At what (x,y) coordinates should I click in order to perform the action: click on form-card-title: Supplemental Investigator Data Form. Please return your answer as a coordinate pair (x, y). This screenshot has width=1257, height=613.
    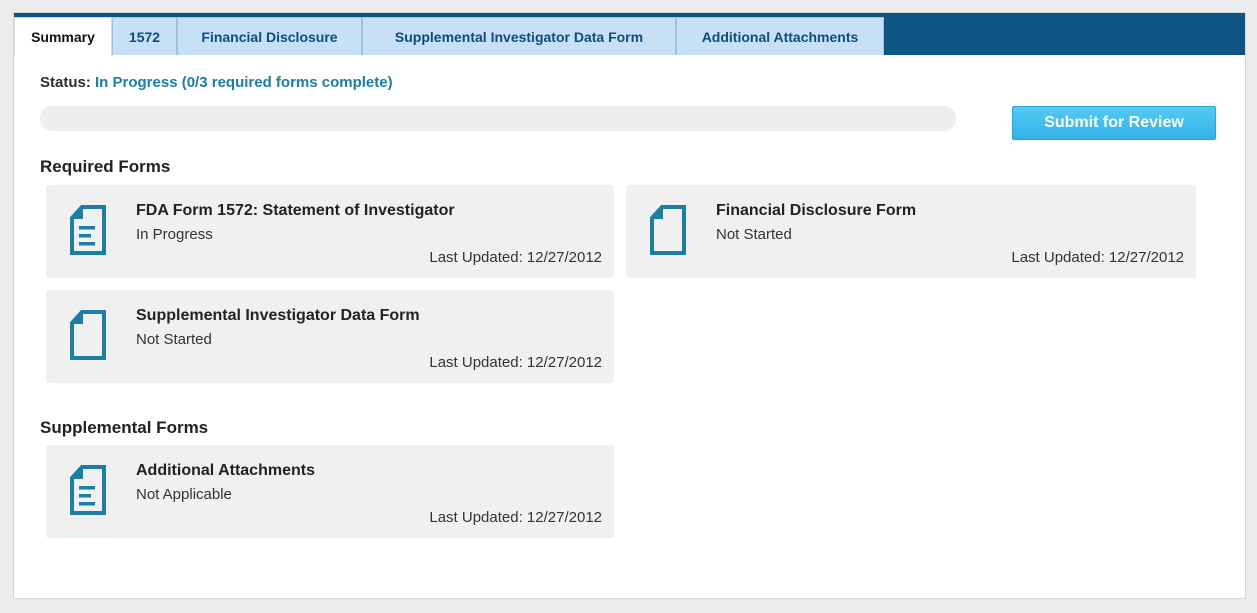
    Looking at the image, I should click on (278, 315).